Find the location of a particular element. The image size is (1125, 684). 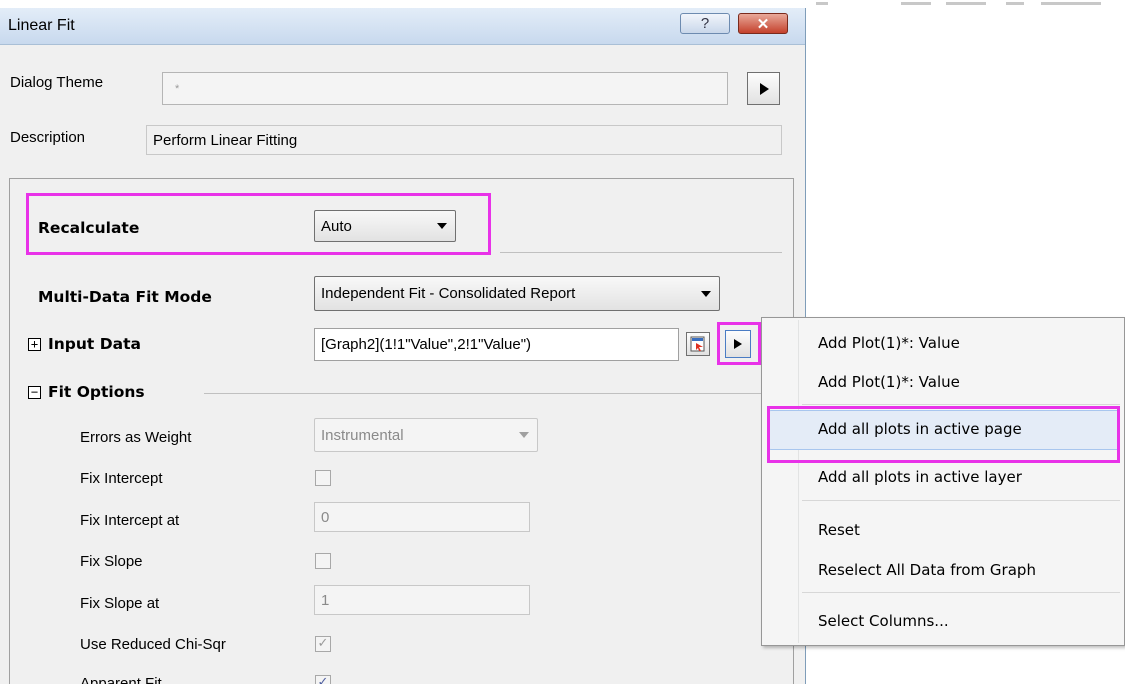

fix-intercept-at-label: Fix Intercept at is located at coordinates (130, 520).